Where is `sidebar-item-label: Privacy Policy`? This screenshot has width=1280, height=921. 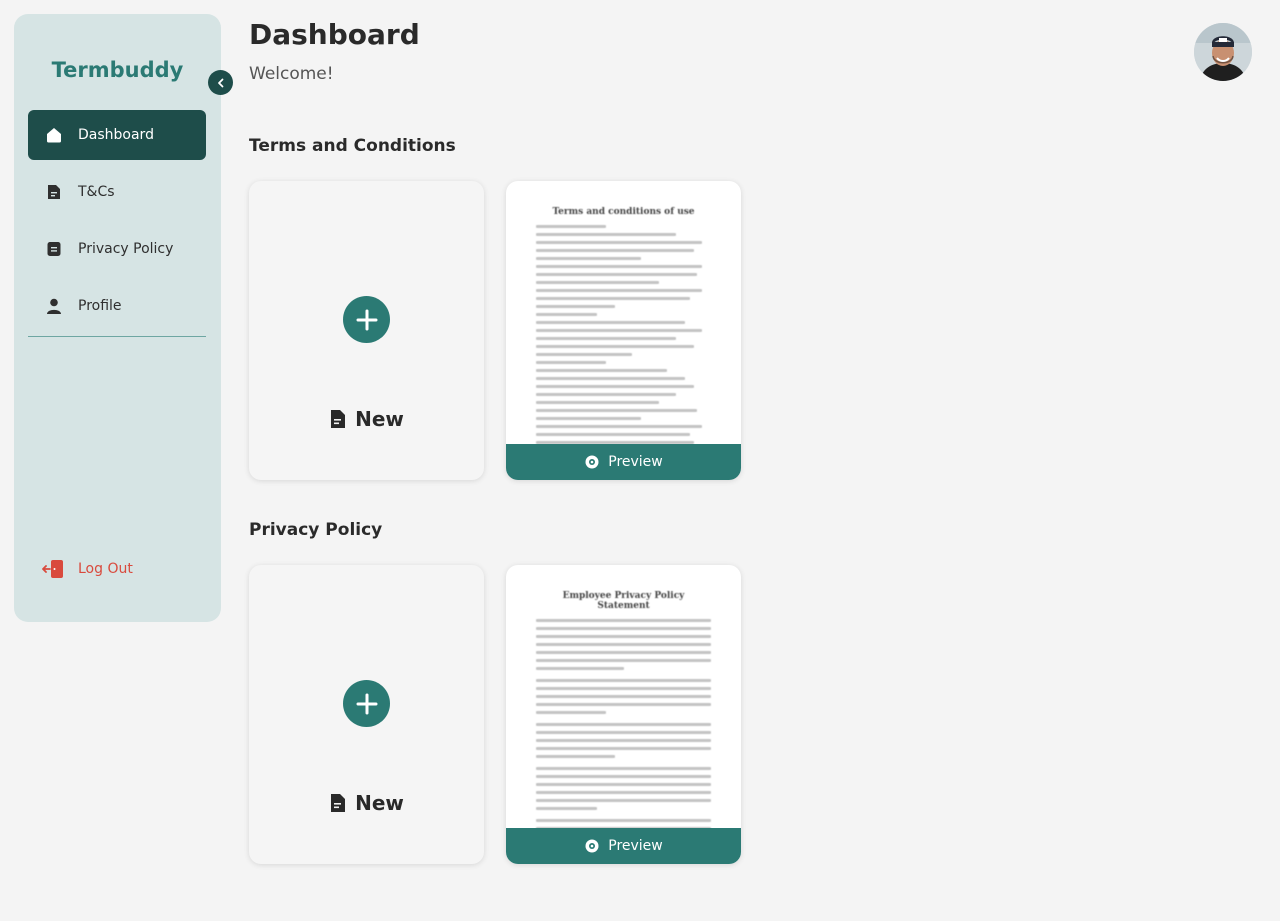
sidebar-item-label: Privacy Policy is located at coordinates (126, 249).